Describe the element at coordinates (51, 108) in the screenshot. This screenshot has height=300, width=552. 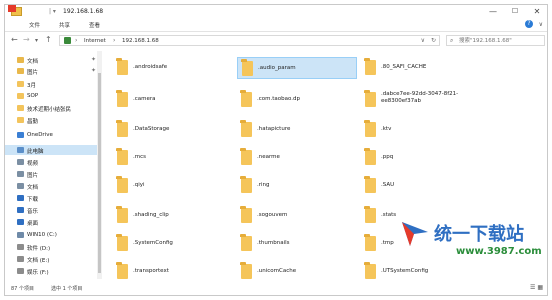
I see `sidebar-item: 技术近期小结张民` at that location.